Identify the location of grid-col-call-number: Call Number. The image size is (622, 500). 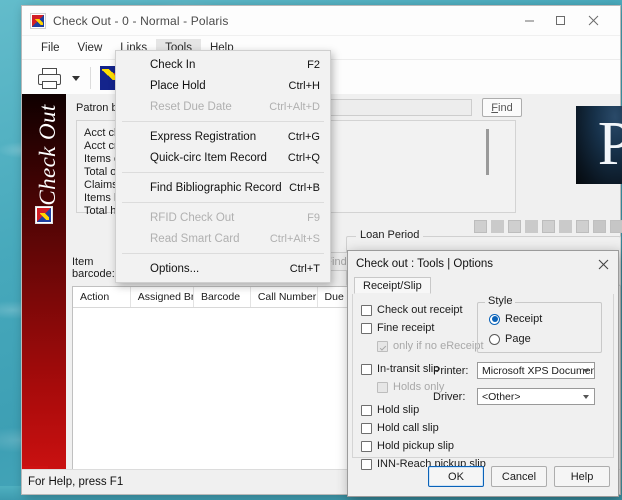
(284, 297).